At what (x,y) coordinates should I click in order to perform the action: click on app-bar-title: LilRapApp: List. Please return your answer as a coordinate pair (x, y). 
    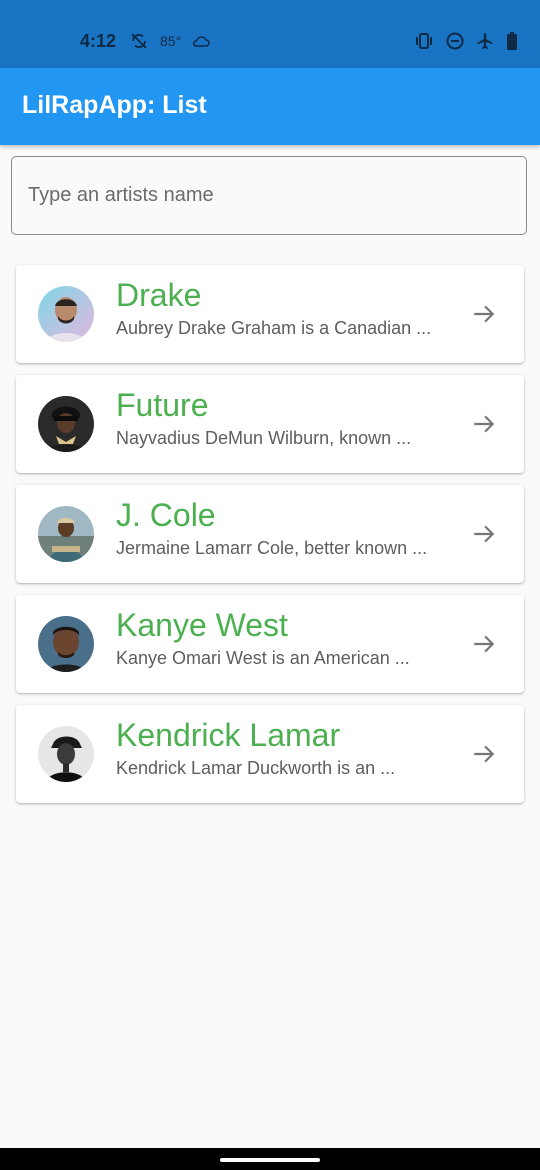
    Looking at the image, I should click on (114, 105).